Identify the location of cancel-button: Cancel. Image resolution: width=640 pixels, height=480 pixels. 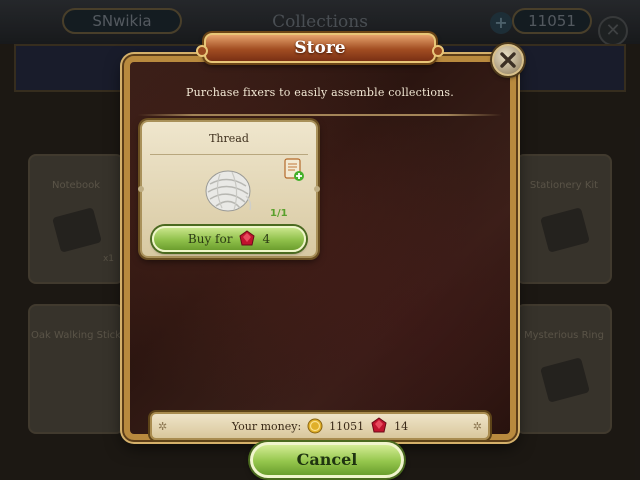
(327, 460).